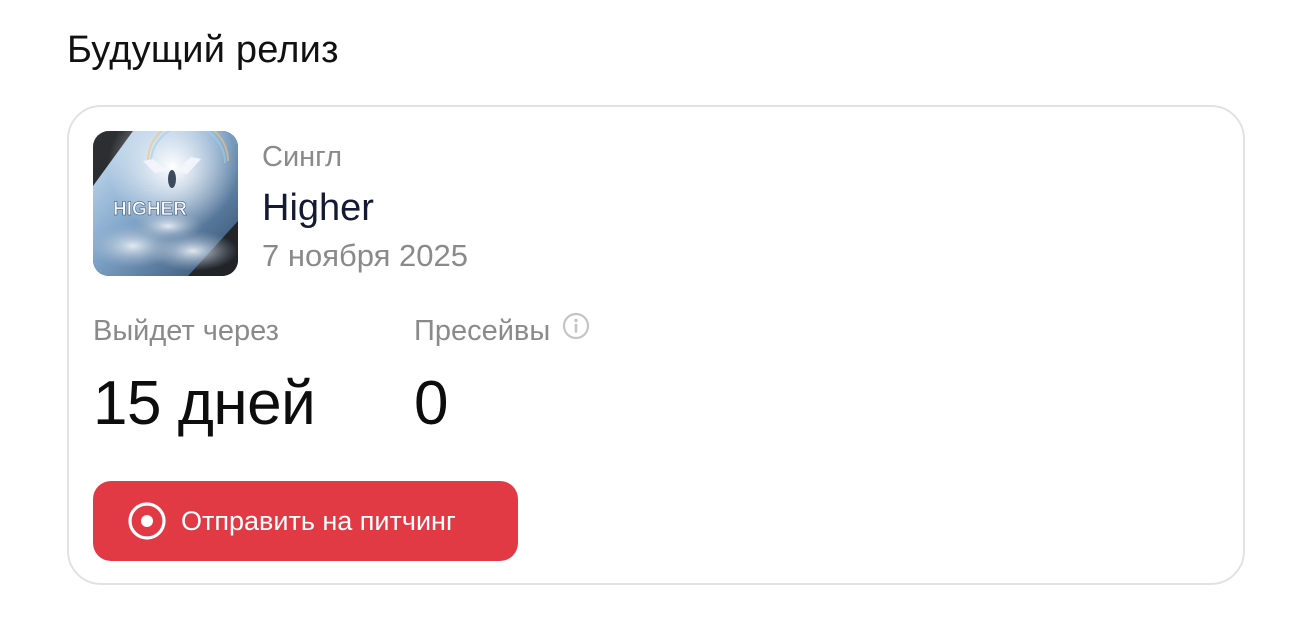 The width and height of the screenshot is (1294, 628). Describe the element at coordinates (150, 209) in the screenshot. I see `cover-title-text: HIGHER` at that location.